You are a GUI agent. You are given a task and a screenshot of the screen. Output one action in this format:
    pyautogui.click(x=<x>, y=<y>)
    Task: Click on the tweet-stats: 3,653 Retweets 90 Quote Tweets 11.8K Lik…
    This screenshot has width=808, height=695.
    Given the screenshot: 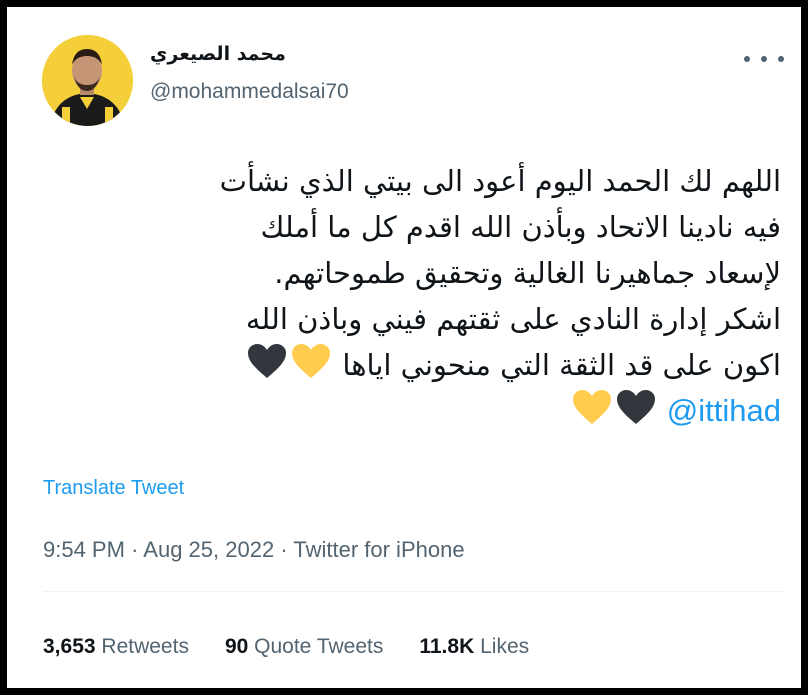 What is the action you would take?
    pyautogui.click(x=286, y=647)
    